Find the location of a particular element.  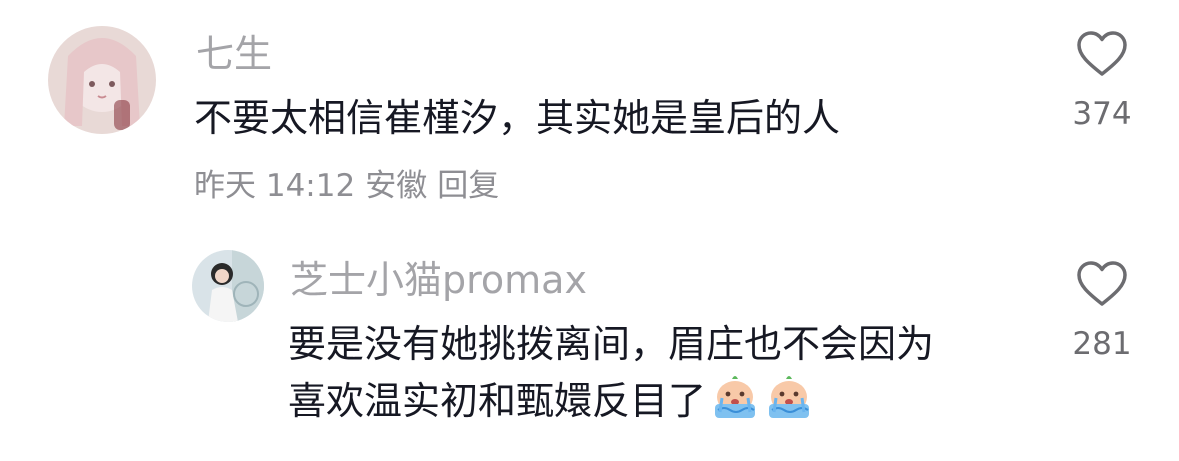

comment-meta: 昨天 14:12 安徽 回复 is located at coordinates (351, 186).